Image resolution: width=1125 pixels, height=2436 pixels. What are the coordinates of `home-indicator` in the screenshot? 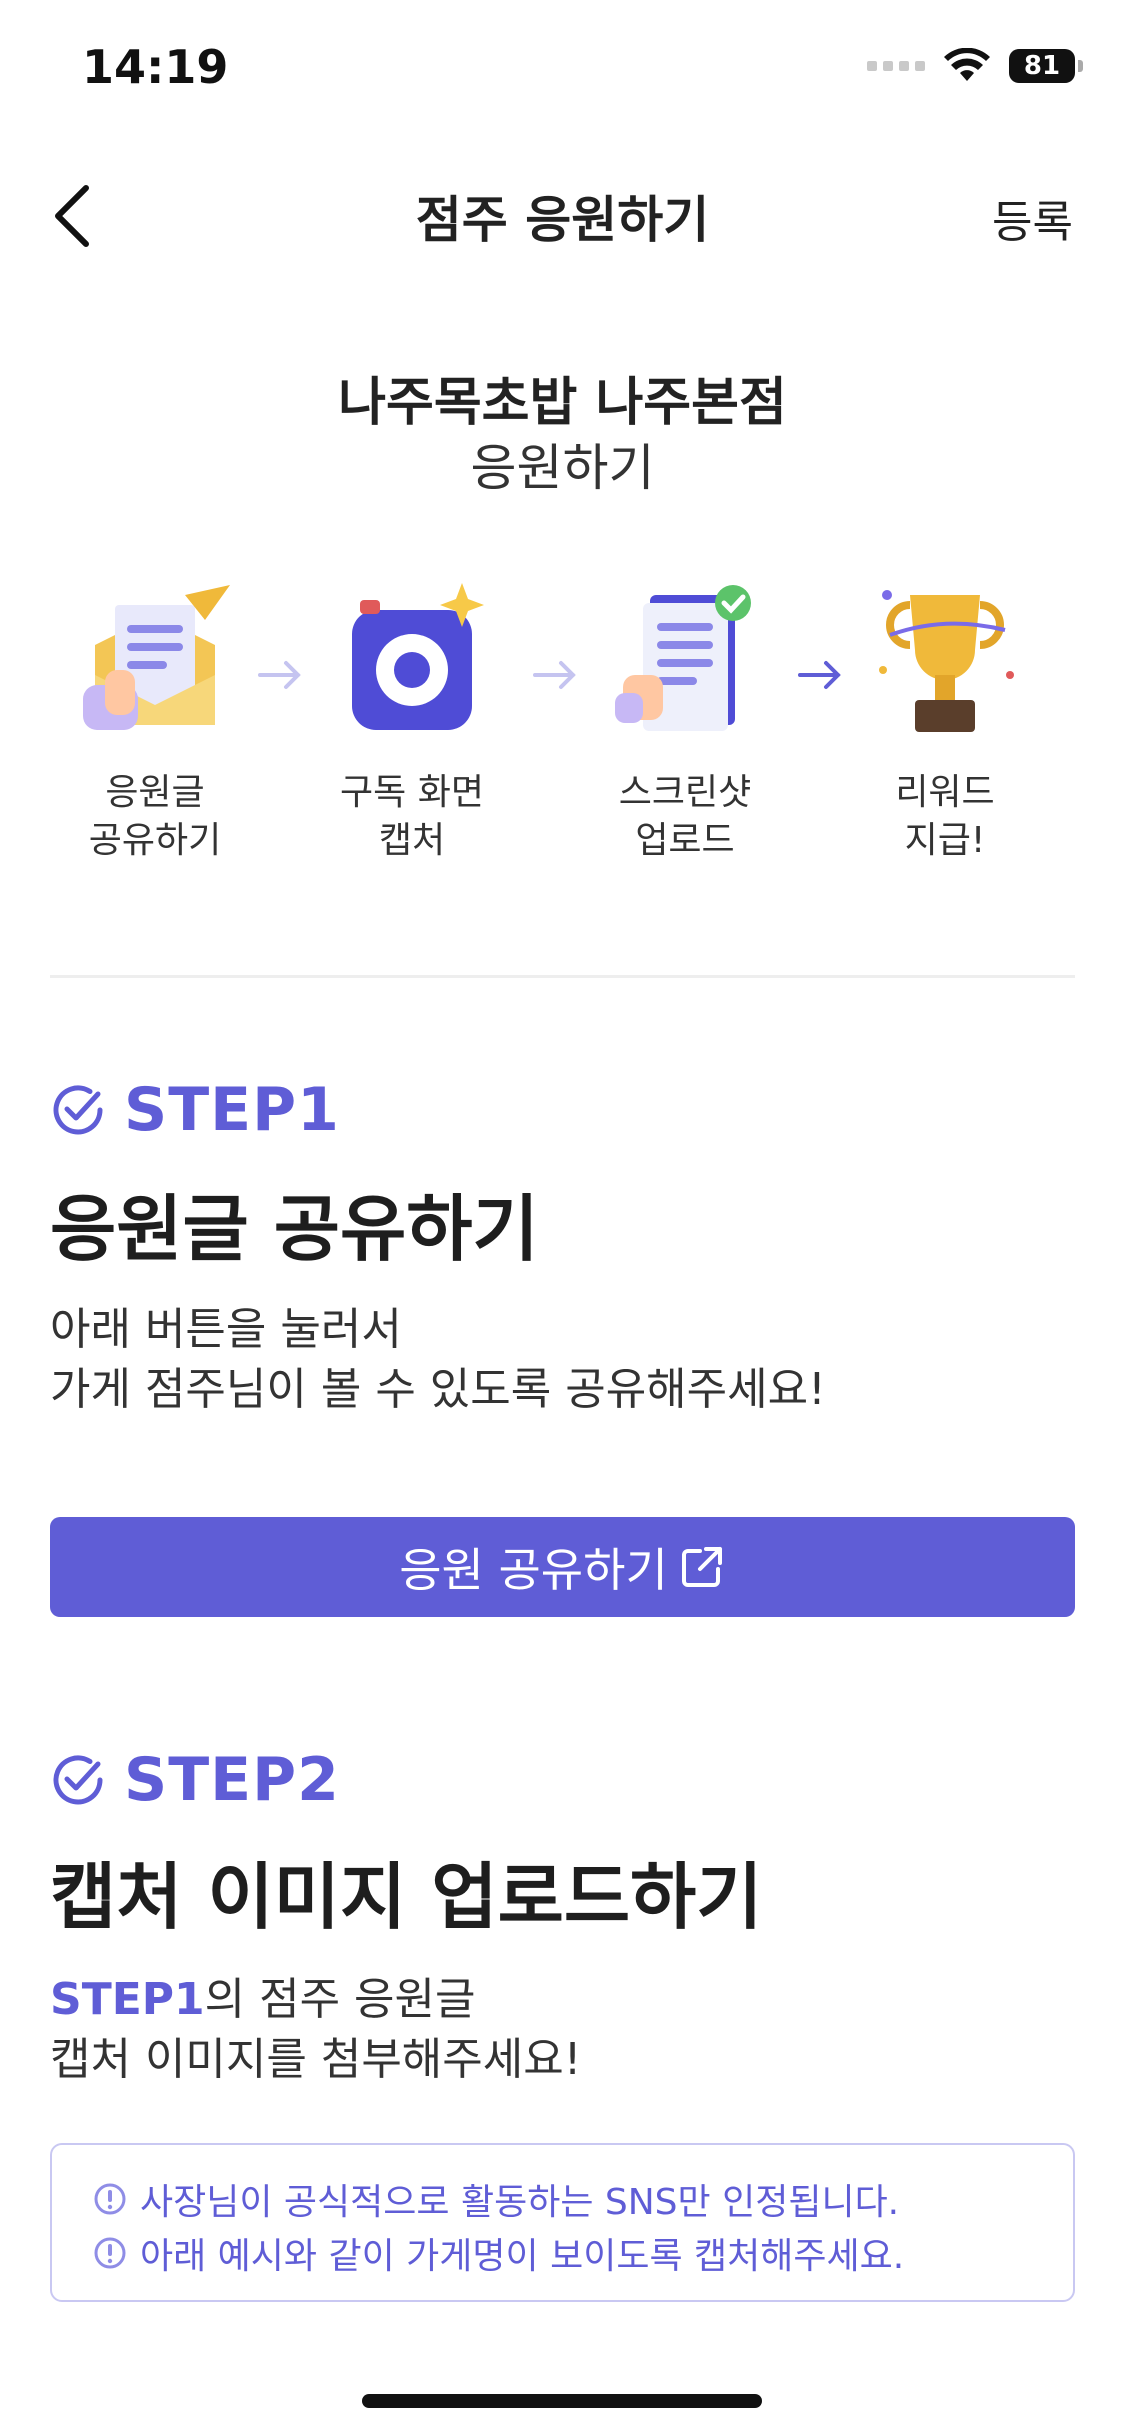 It's located at (562, 2401).